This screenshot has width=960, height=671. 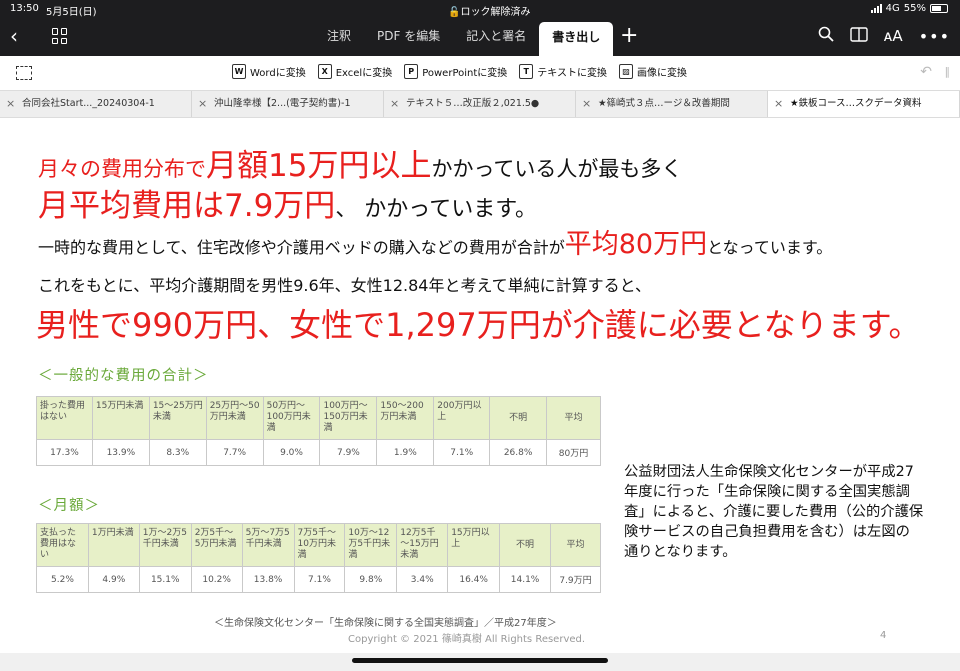 I want to click on back-icon: ‹, so click(x=14, y=36).